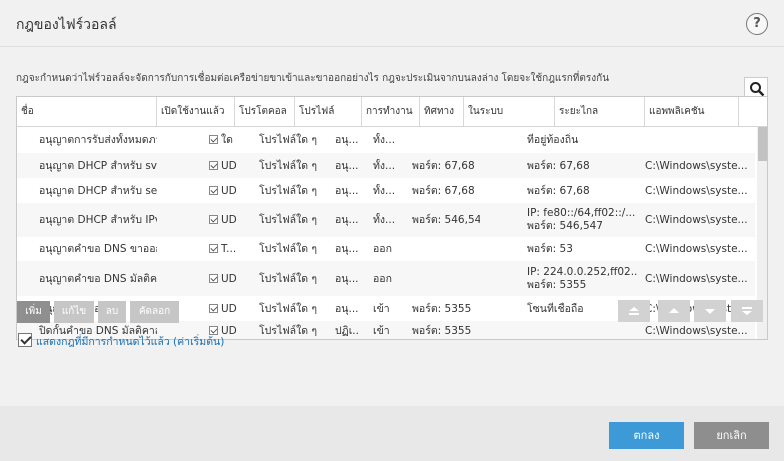 The height and width of the screenshot is (461, 784). What do you see at coordinates (757, 24) in the screenshot?
I see `help-button: ?` at bounding box center [757, 24].